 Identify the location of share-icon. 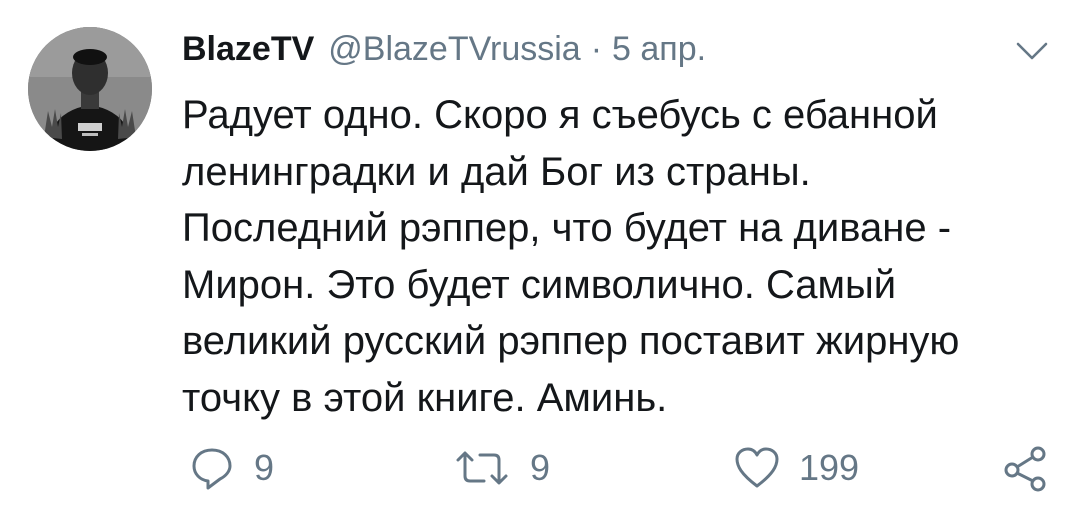
(1025, 469).